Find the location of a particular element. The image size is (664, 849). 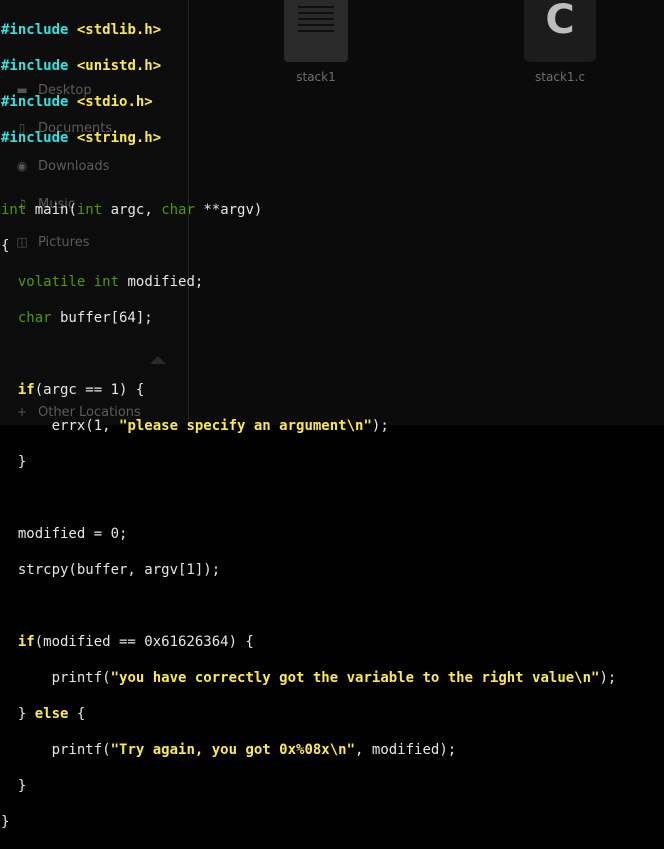

code-text: buffer[64]; is located at coordinates (102, 318).